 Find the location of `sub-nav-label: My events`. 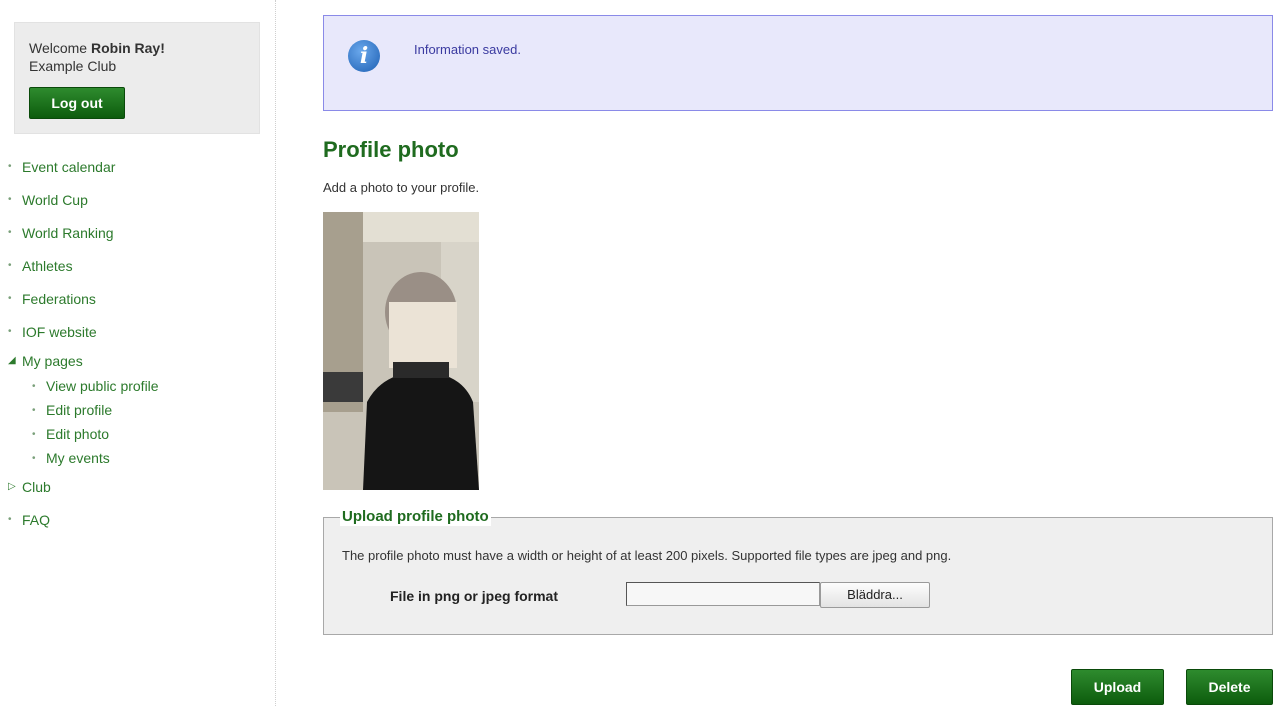

sub-nav-label: My events is located at coordinates (78, 458).